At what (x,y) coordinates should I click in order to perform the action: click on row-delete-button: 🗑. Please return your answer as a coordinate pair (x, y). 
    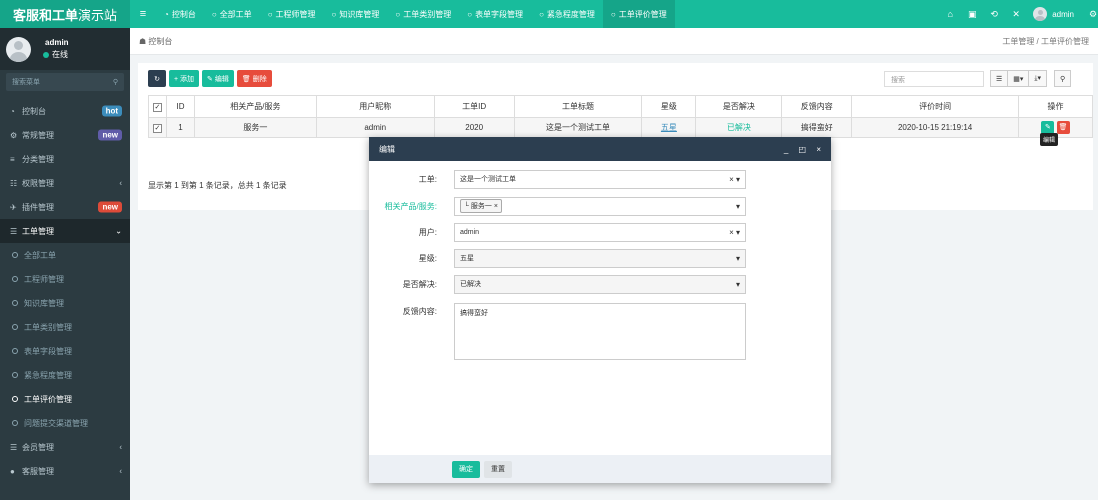
    Looking at the image, I should click on (1063, 127).